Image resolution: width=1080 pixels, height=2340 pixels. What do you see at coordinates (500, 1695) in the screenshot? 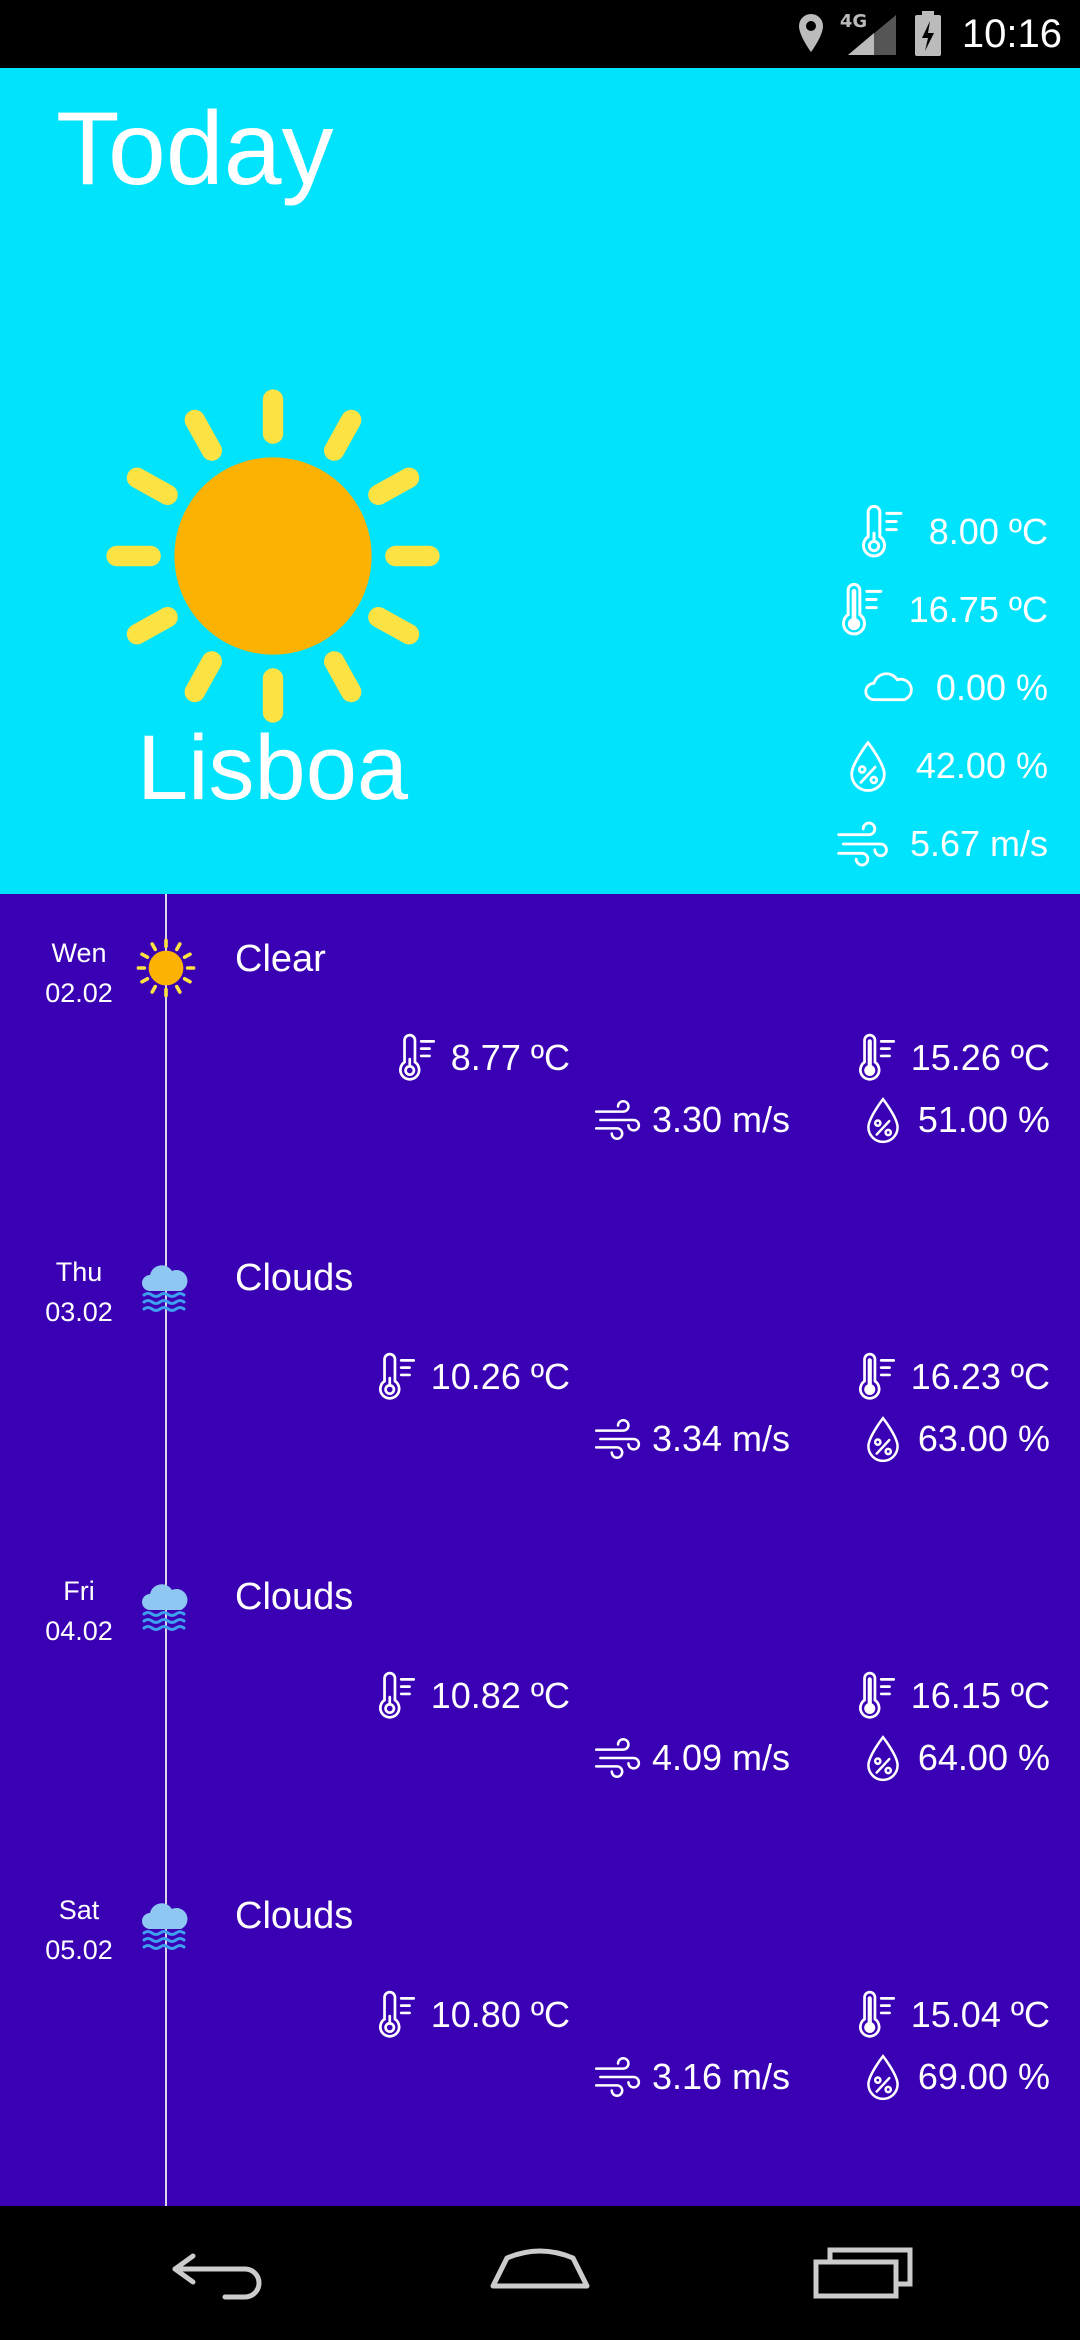
I see `forecast-min-temp-value: 10.82 ºC` at bounding box center [500, 1695].